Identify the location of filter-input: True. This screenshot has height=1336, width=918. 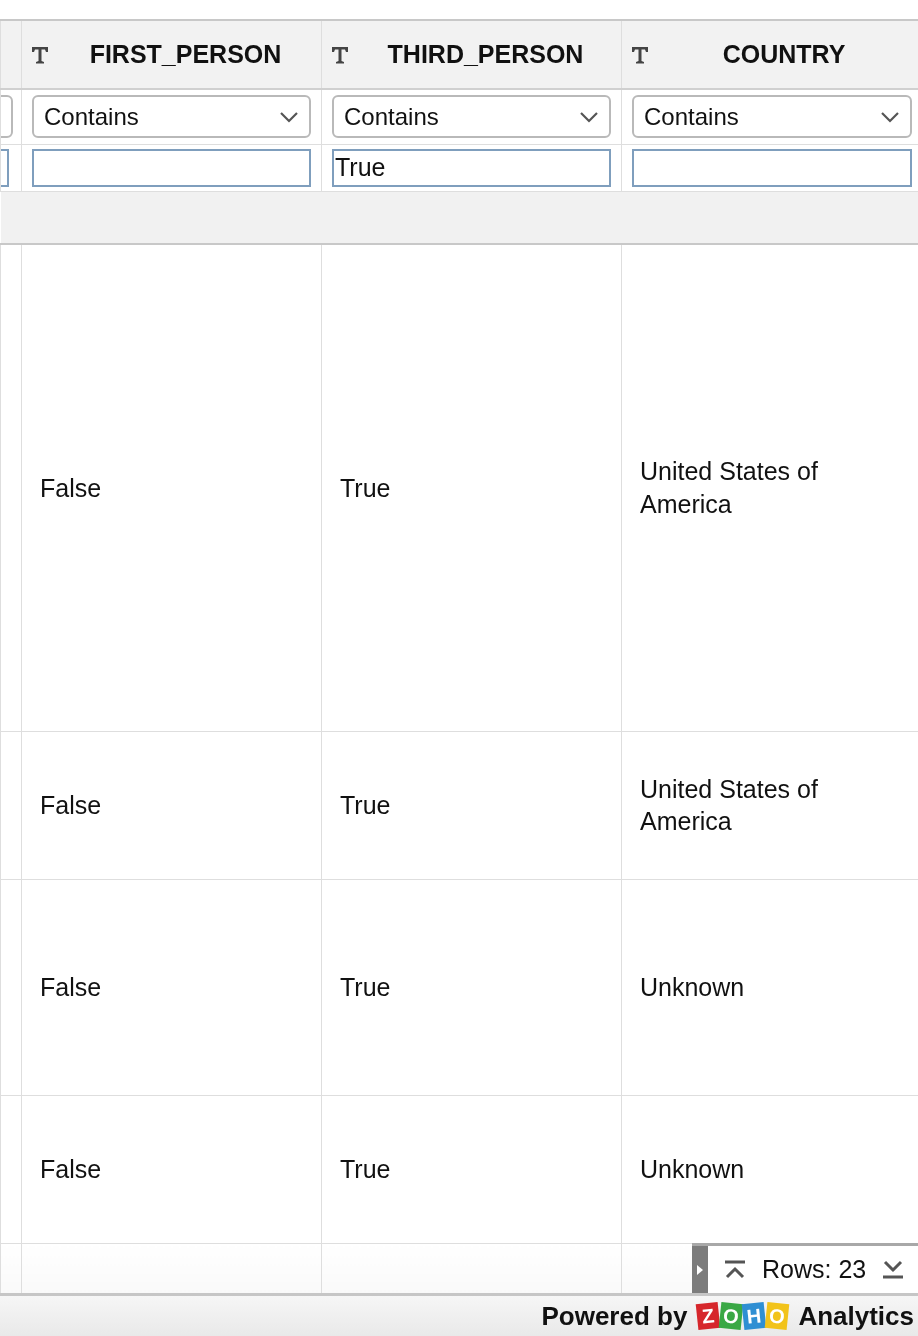
(471, 167).